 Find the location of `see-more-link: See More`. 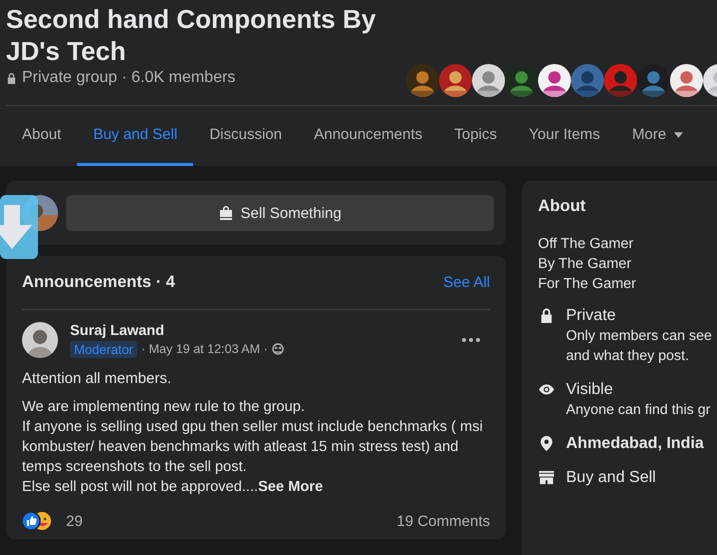

see-more-link: See More is located at coordinates (290, 487).